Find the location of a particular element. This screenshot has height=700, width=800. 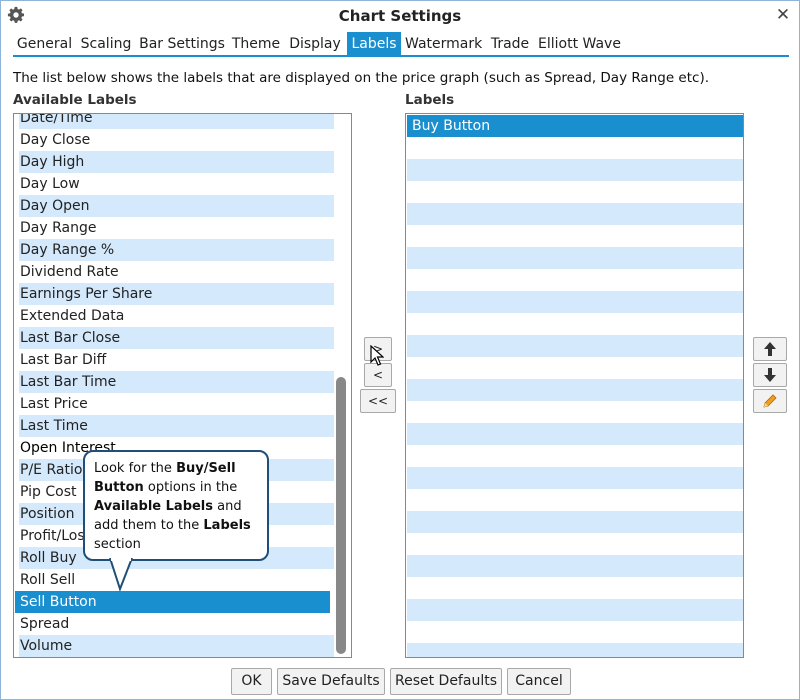

edit-label-button is located at coordinates (770, 401).